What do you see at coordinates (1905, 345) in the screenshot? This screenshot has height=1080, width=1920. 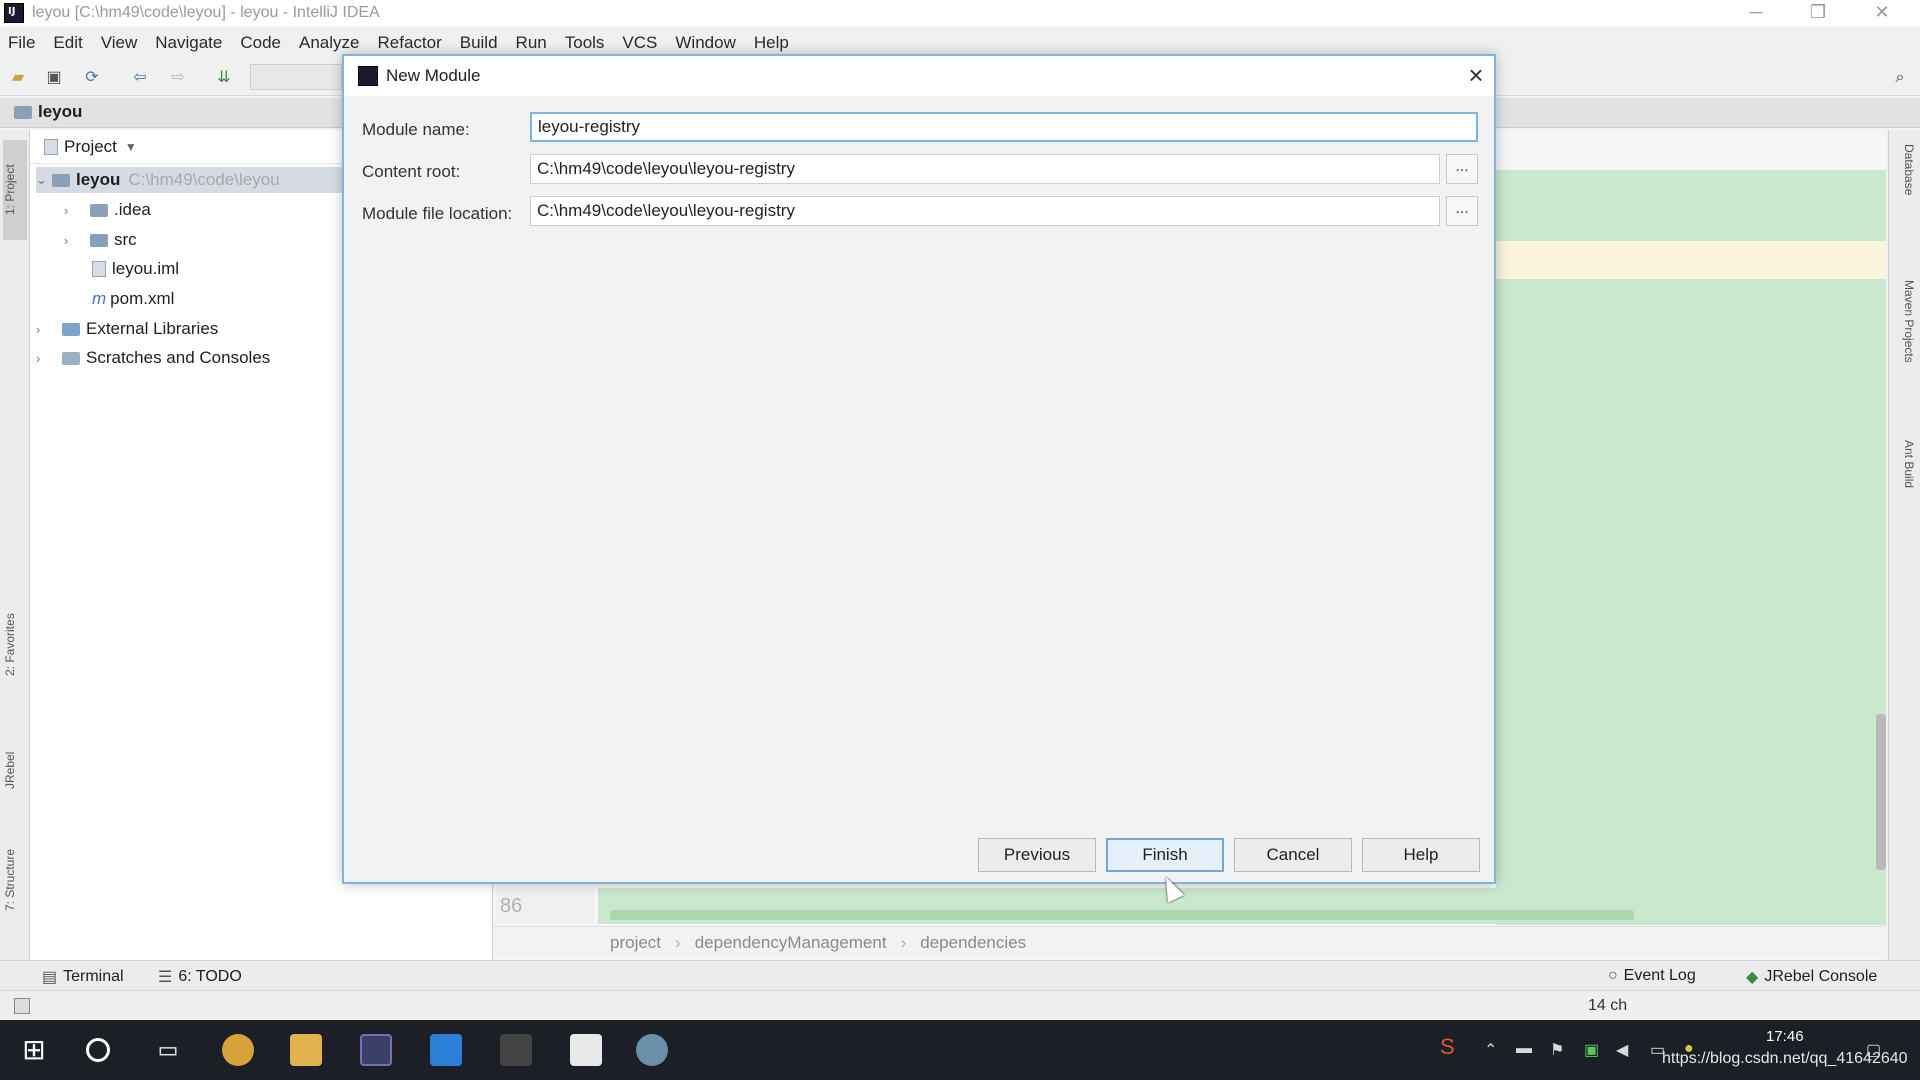 I see `tab-maven-projects: Maven Projects` at bounding box center [1905, 345].